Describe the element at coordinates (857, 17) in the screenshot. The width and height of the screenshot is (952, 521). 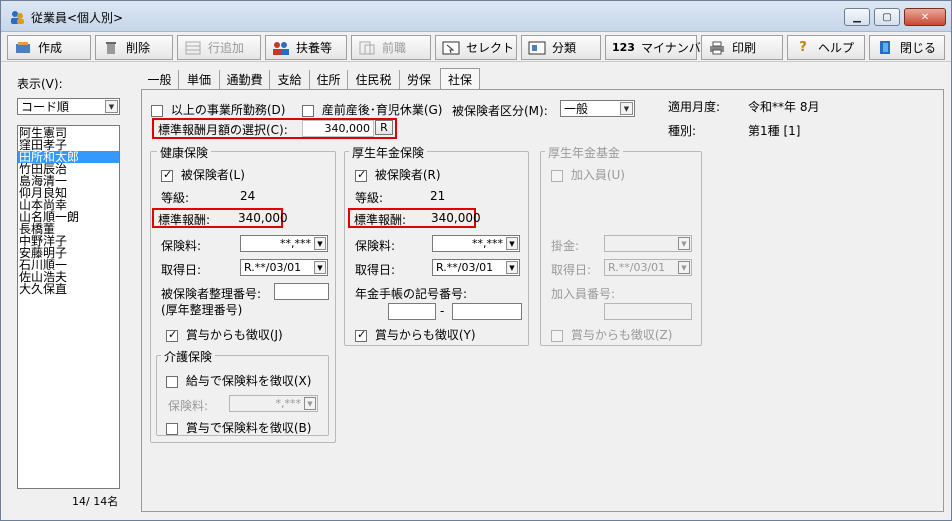
I see `minimize-button: ▁` at that location.